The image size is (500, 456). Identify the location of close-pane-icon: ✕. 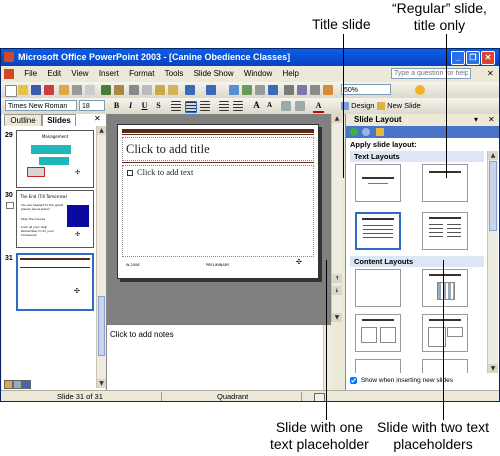
(97, 118).